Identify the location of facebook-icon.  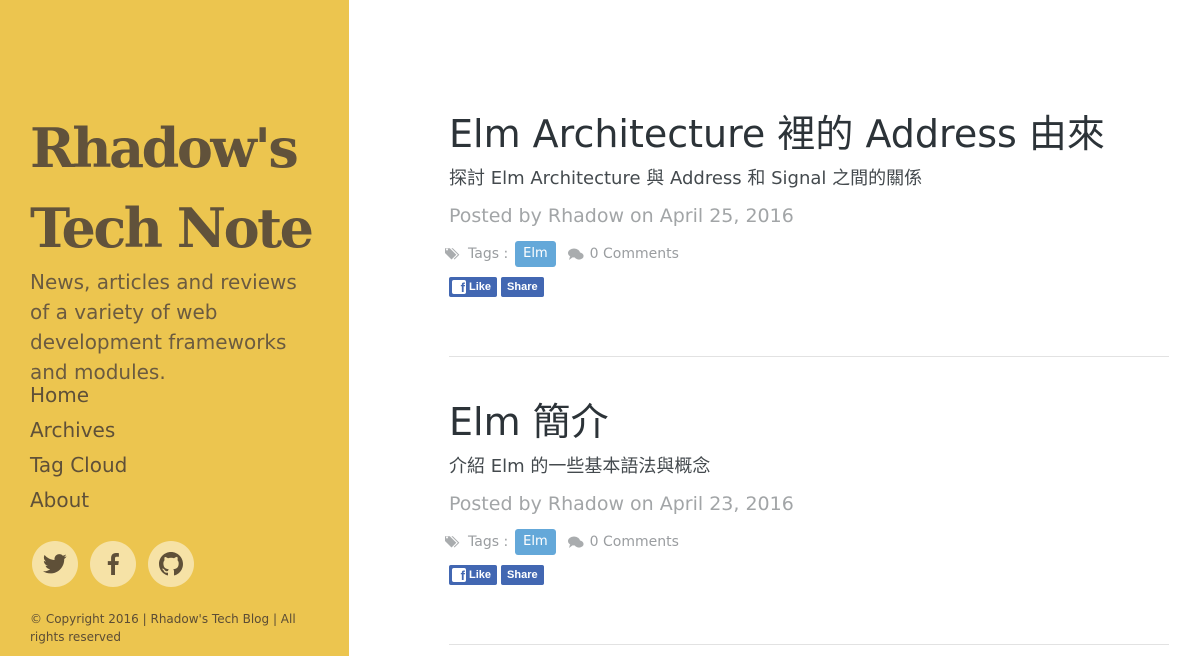
(113, 564).